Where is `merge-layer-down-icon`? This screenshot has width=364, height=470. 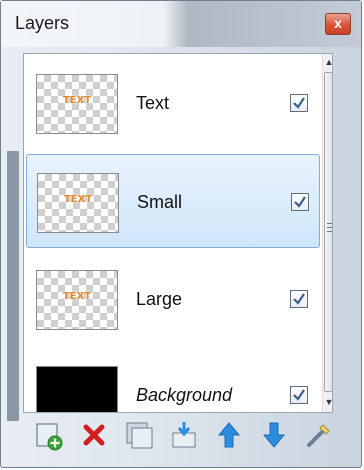
merge-layer-down-icon is located at coordinates (184, 435).